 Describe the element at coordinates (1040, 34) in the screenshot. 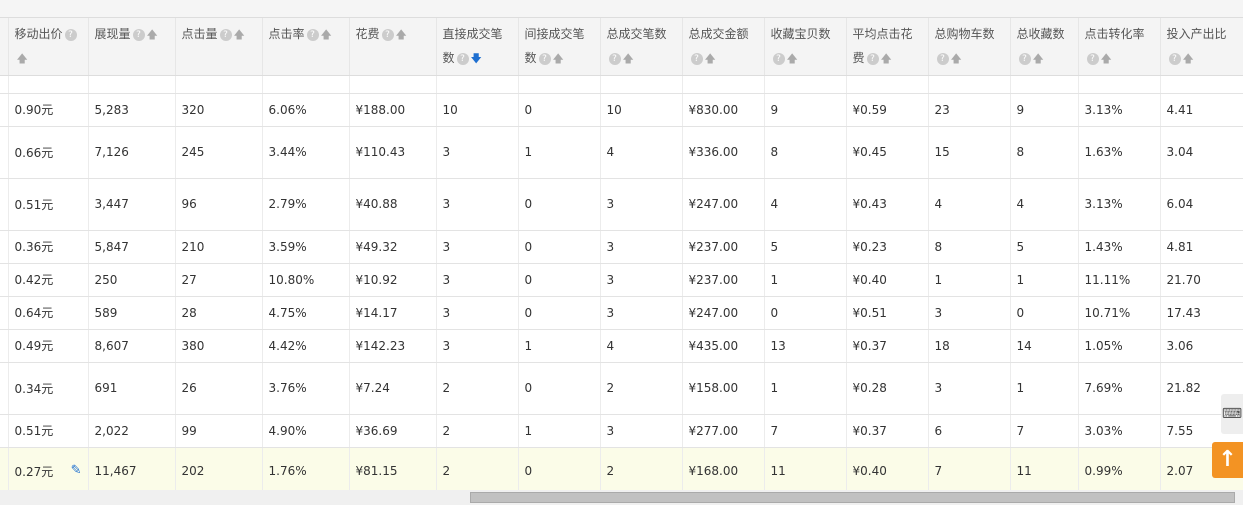

I see `column-label: 总收藏数` at that location.